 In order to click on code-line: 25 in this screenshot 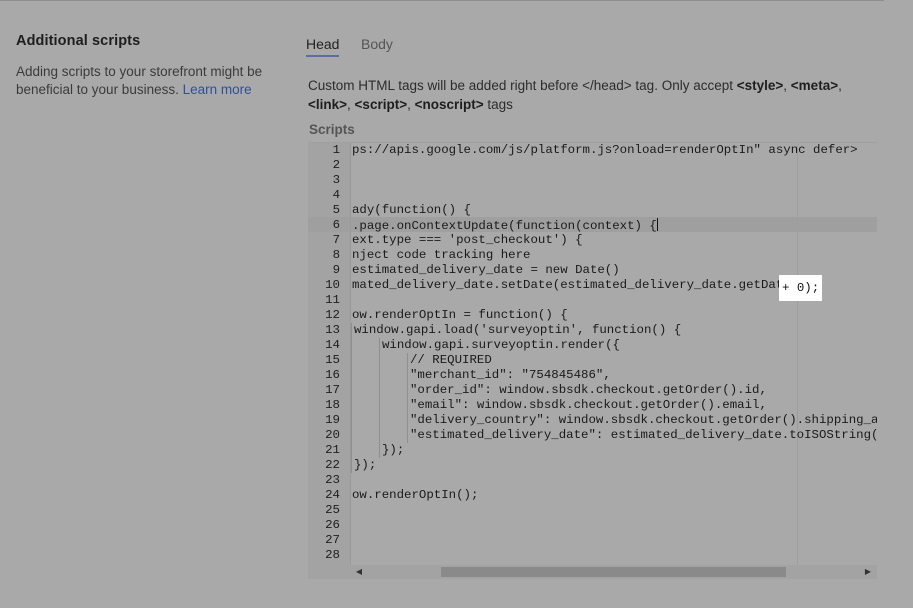, I will do `click(592, 510)`.